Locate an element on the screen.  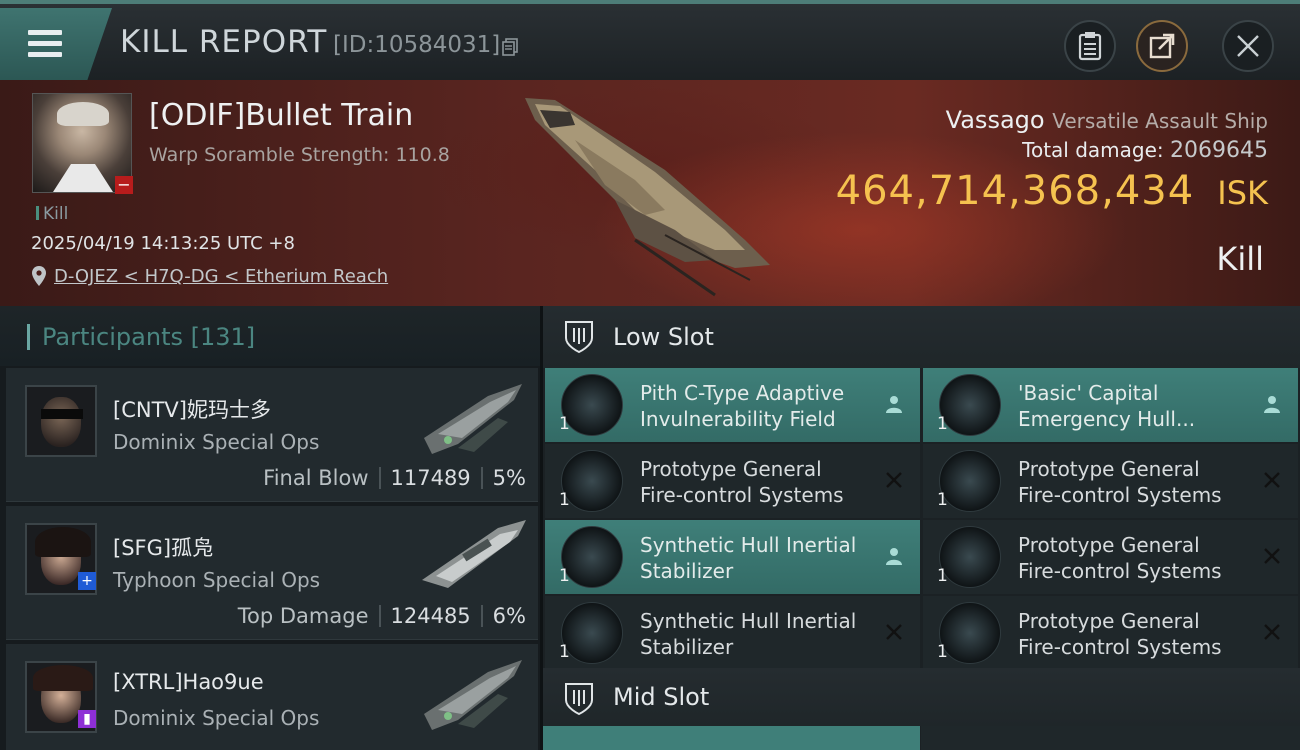
avatar-hair is located at coordinates (63, 678).